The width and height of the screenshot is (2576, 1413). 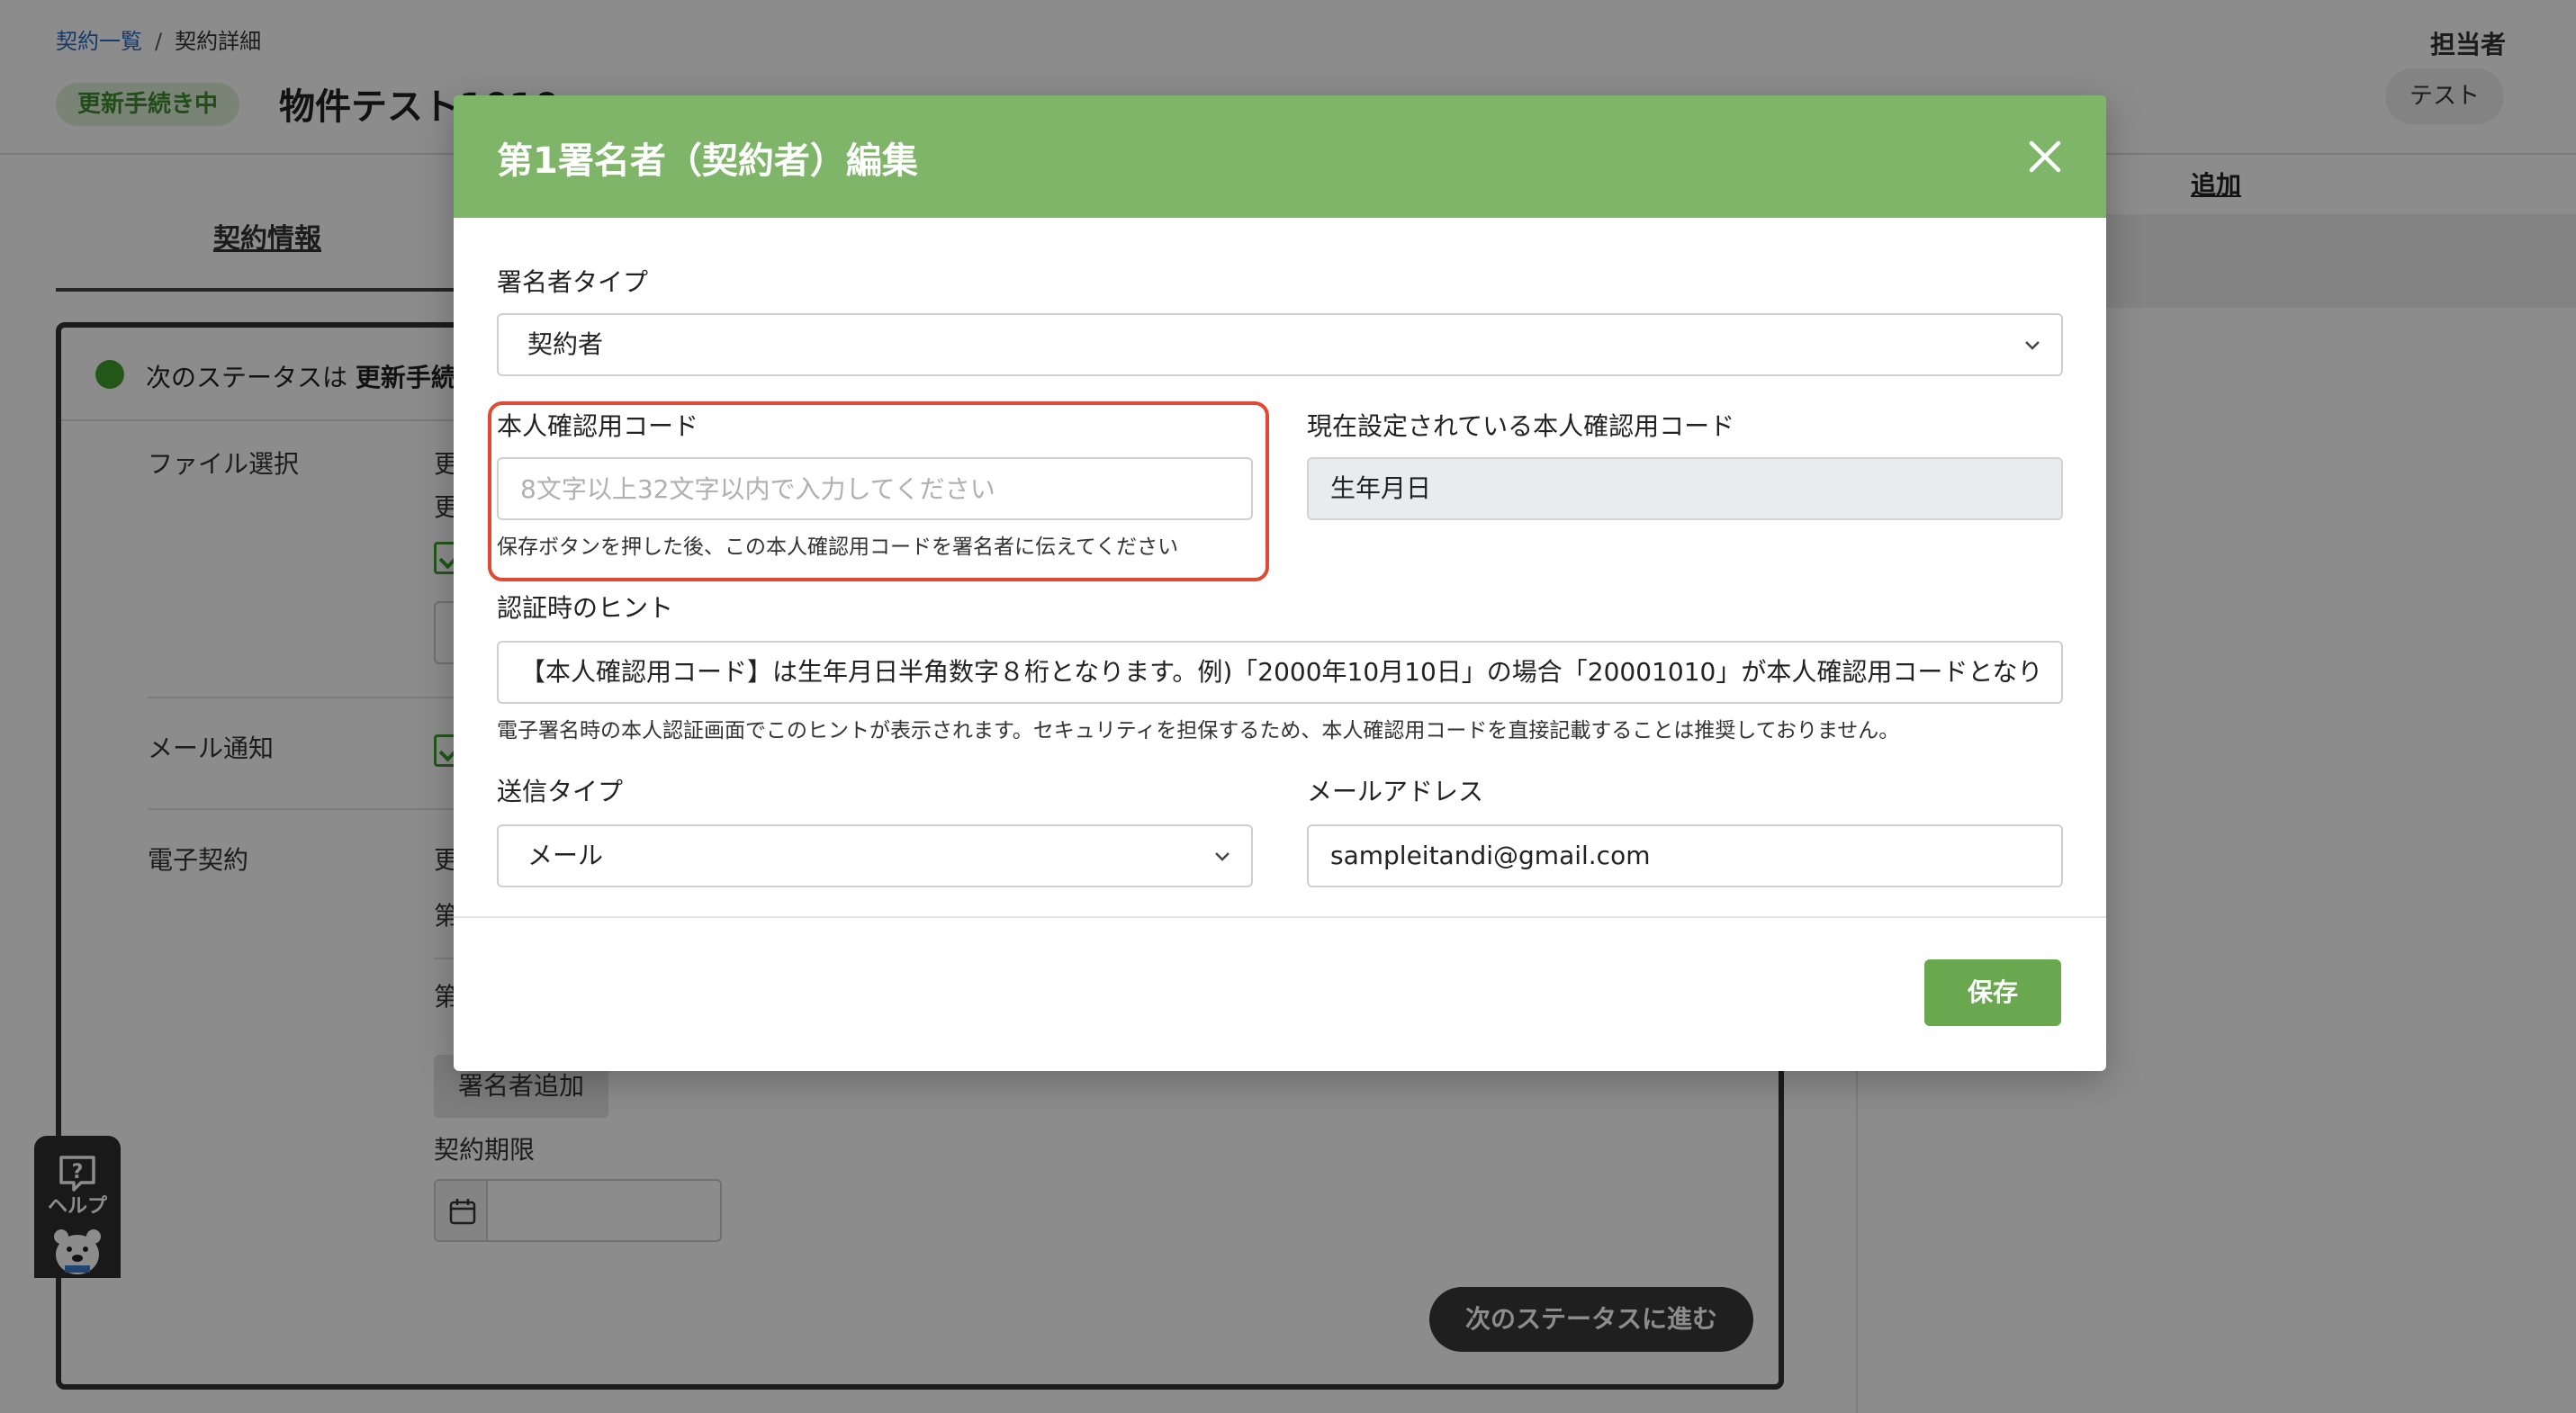 I want to click on send-type-value: メール, so click(x=565, y=855).